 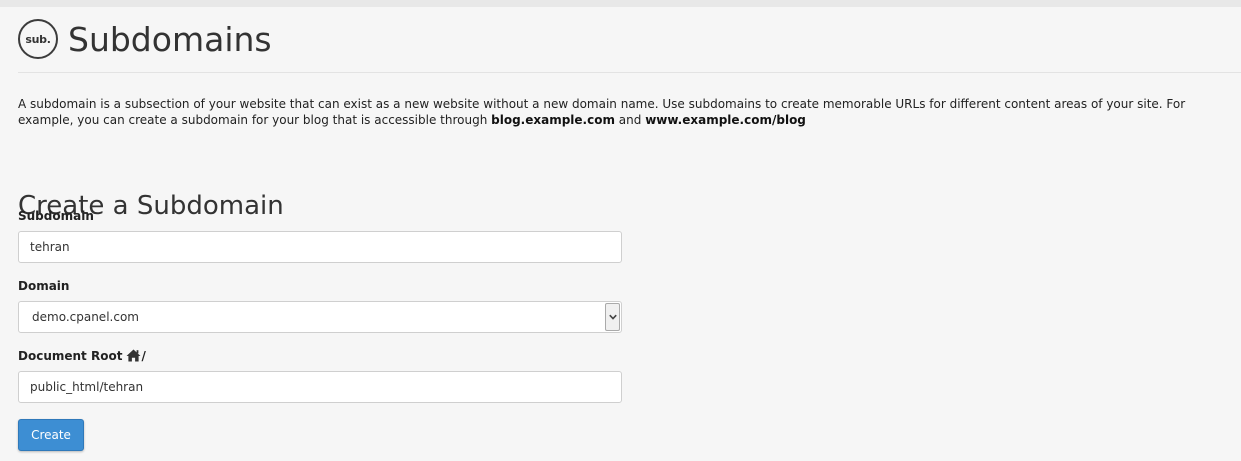 What do you see at coordinates (87, 387) in the screenshot?
I see `document-root-input-value: public_html/tehran` at bounding box center [87, 387].